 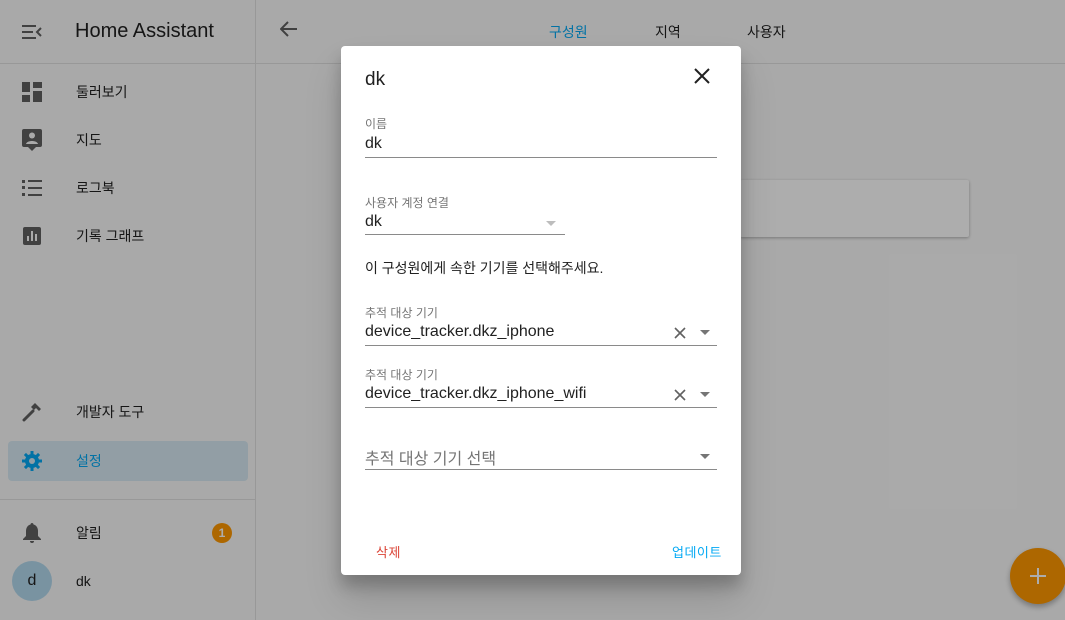 What do you see at coordinates (541, 135) in the screenshot?
I see `name-field: 이름 dk` at bounding box center [541, 135].